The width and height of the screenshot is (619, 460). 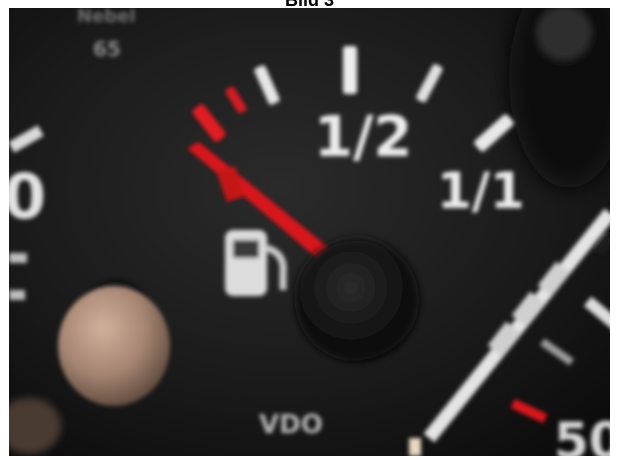 I want to click on trip-reset-knob, so click(x=114, y=346).